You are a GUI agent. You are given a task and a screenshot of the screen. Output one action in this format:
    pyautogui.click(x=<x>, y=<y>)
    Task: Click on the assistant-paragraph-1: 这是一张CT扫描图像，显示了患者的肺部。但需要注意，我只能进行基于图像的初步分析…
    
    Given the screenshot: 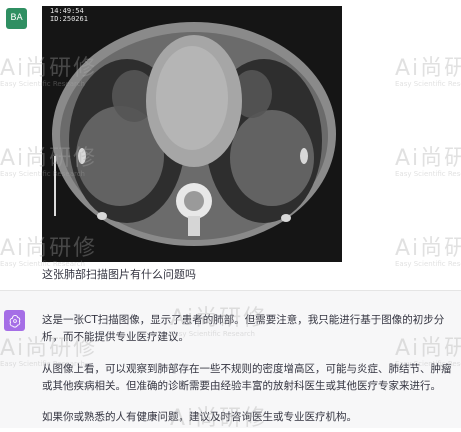 What is the action you would take?
    pyautogui.click(x=243, y=328)
    